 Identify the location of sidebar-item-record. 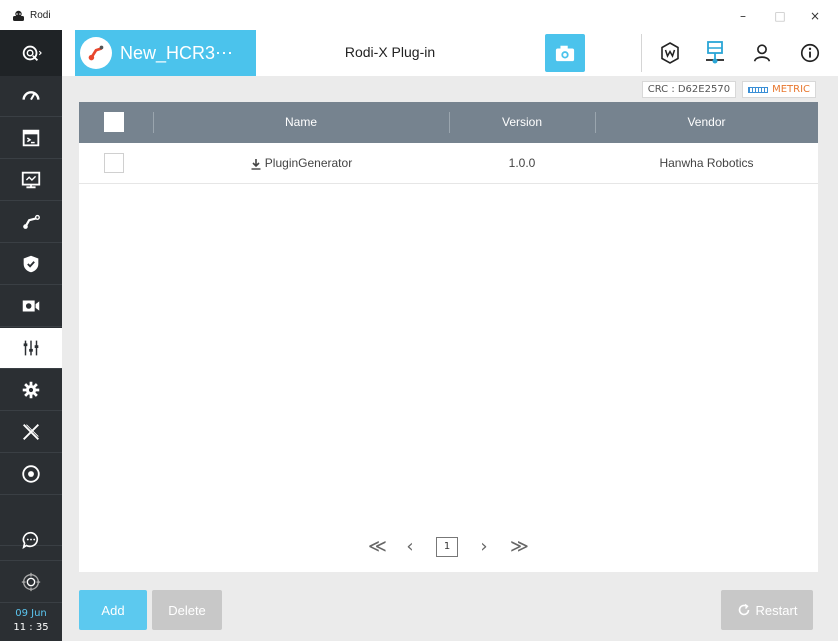
(31, 474).